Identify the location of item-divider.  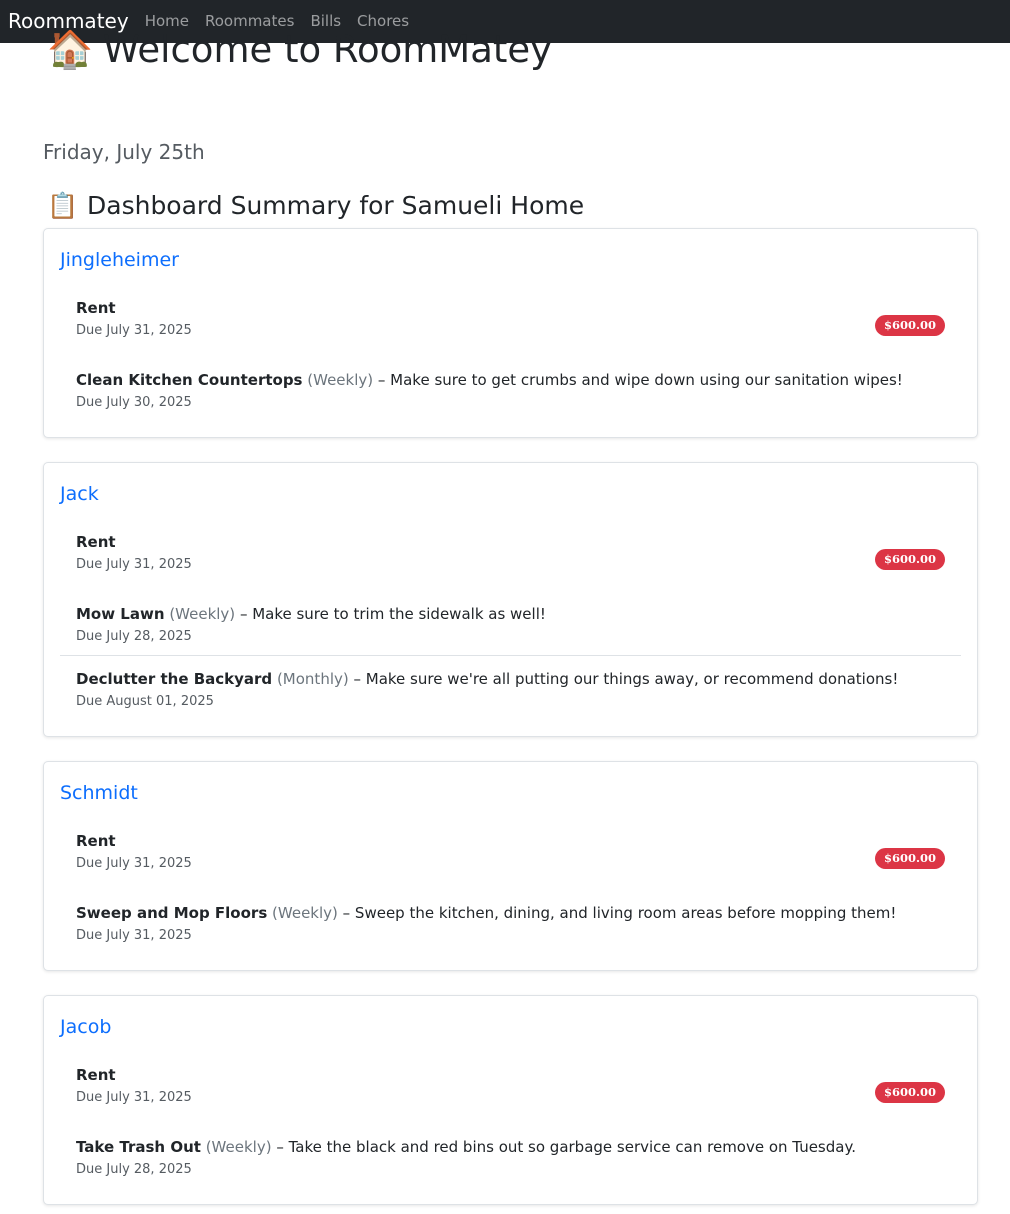
(510, 655).